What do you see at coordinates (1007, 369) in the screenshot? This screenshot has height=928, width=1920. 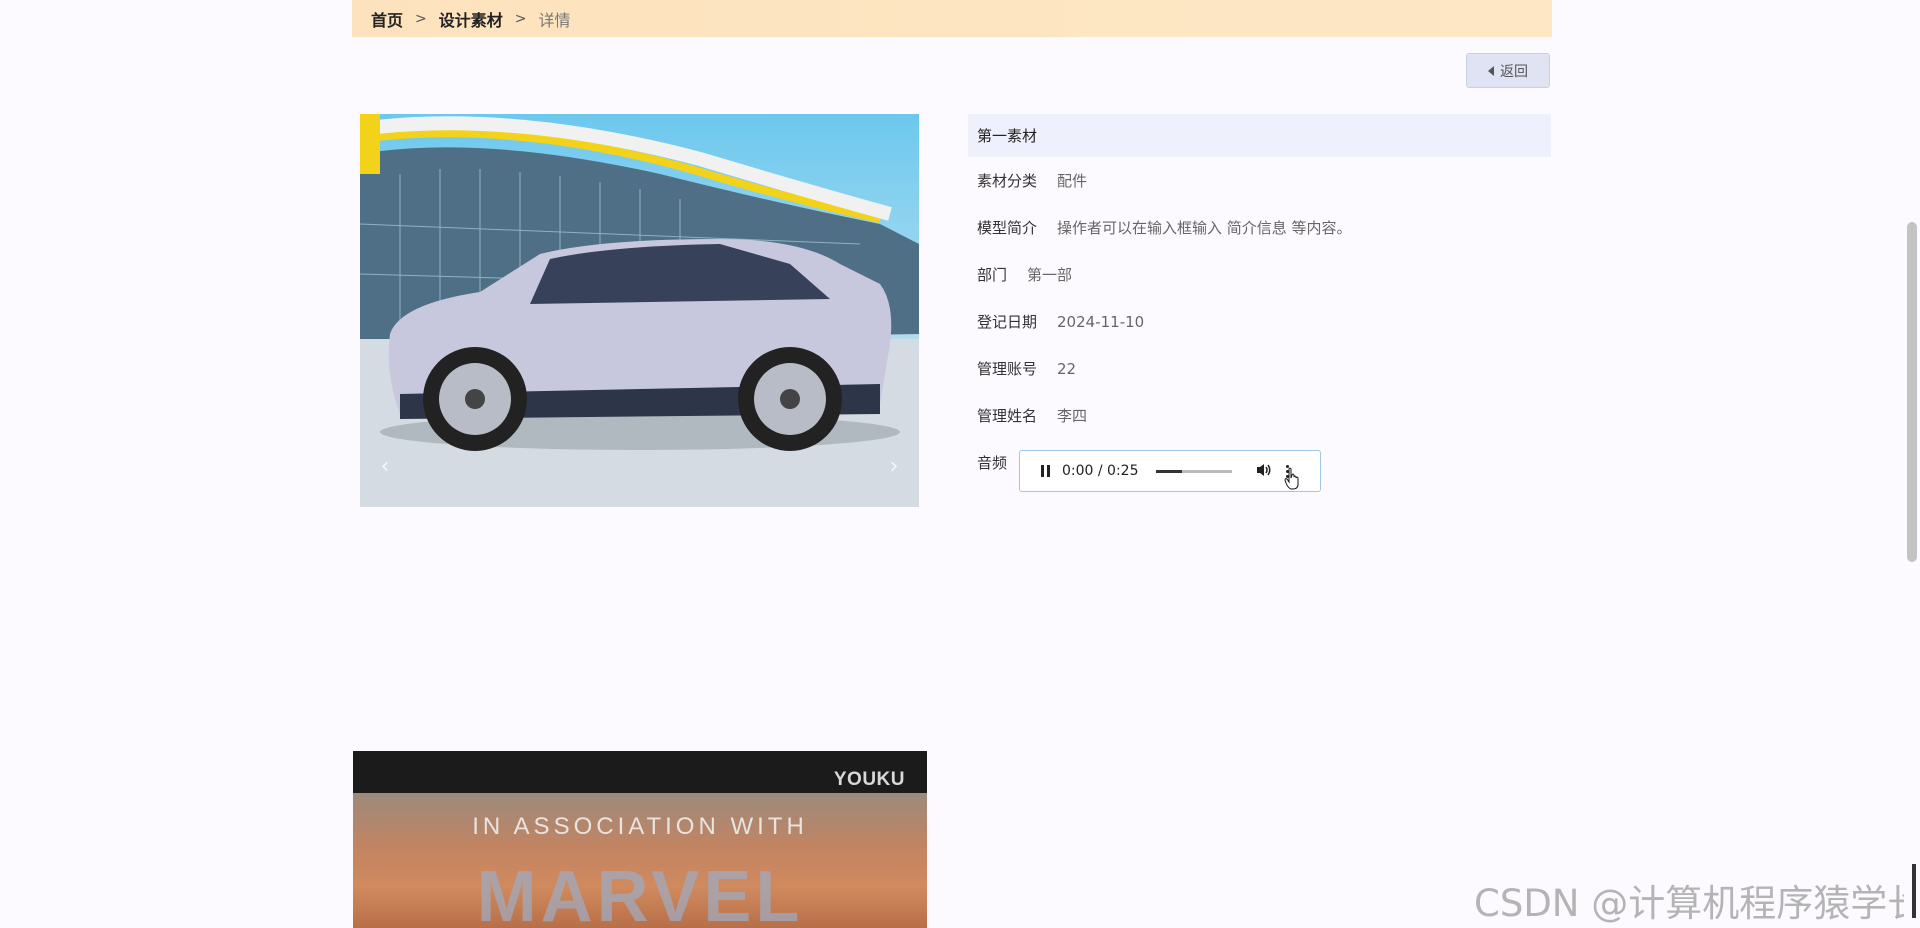 I see `info-label: 管理账号` at bounding box center [1007, 369].